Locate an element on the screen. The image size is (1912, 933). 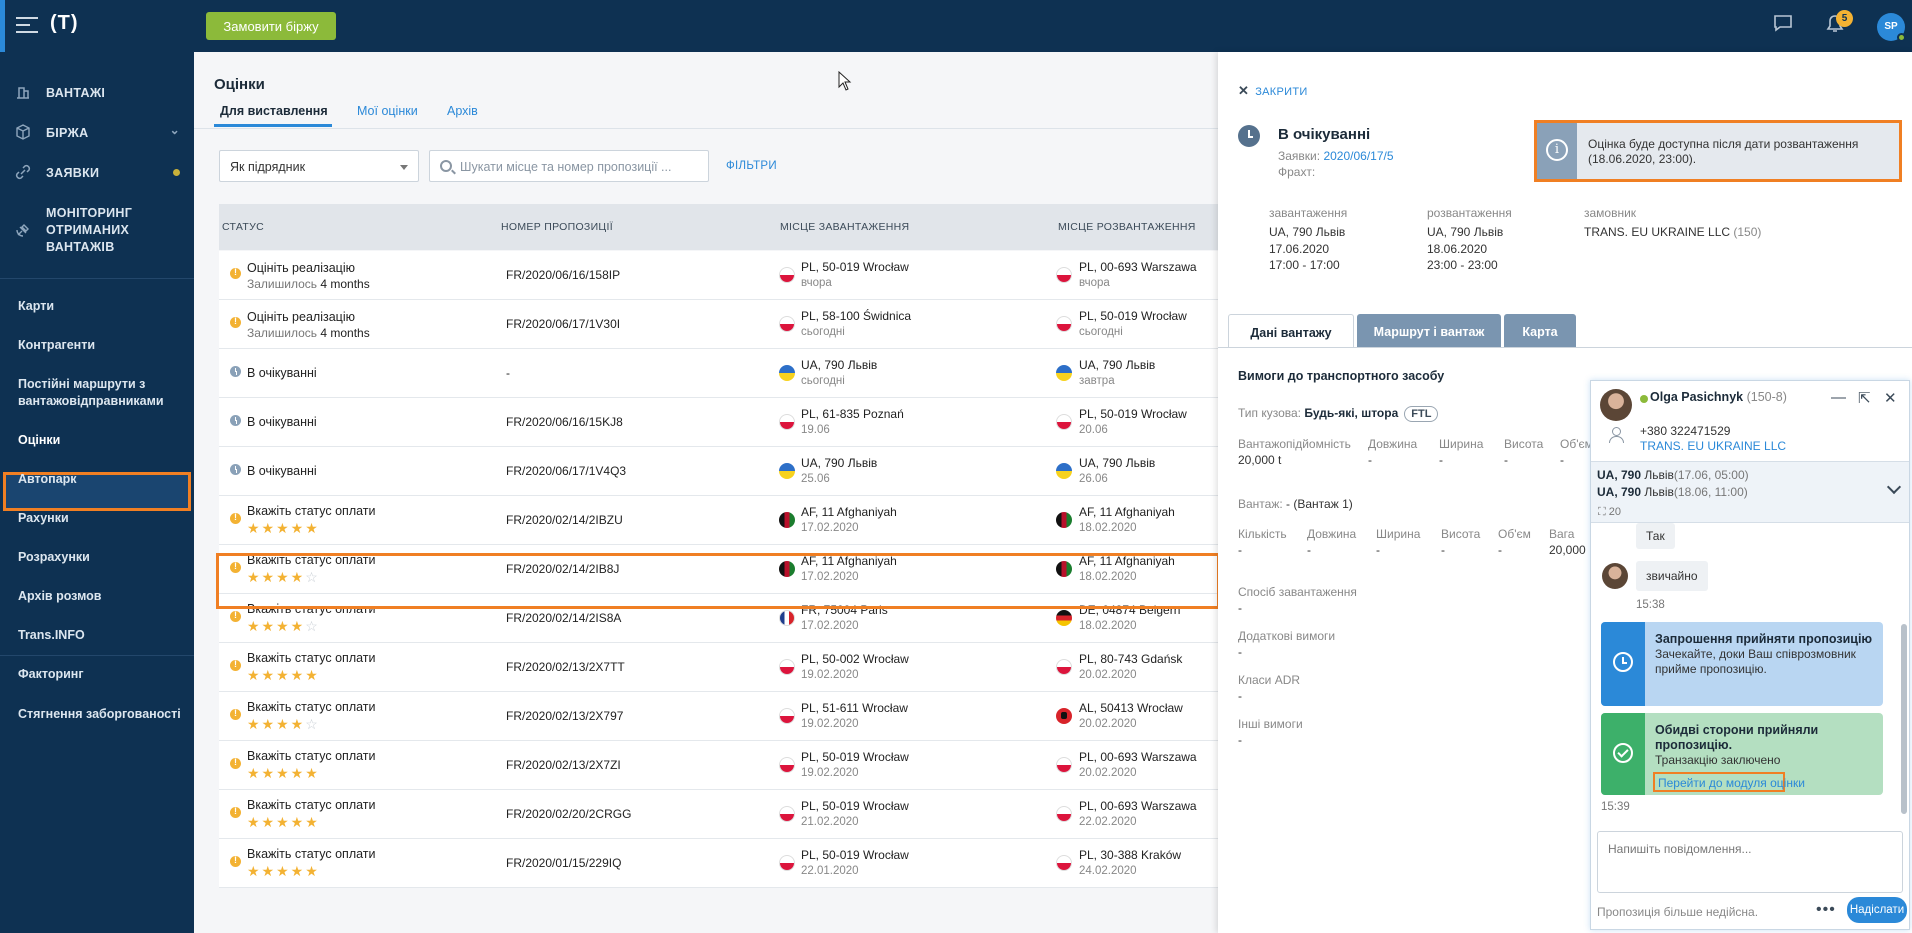
sidebar-item-transinfo: Trans.INFO is located at coordinates (51, 635).